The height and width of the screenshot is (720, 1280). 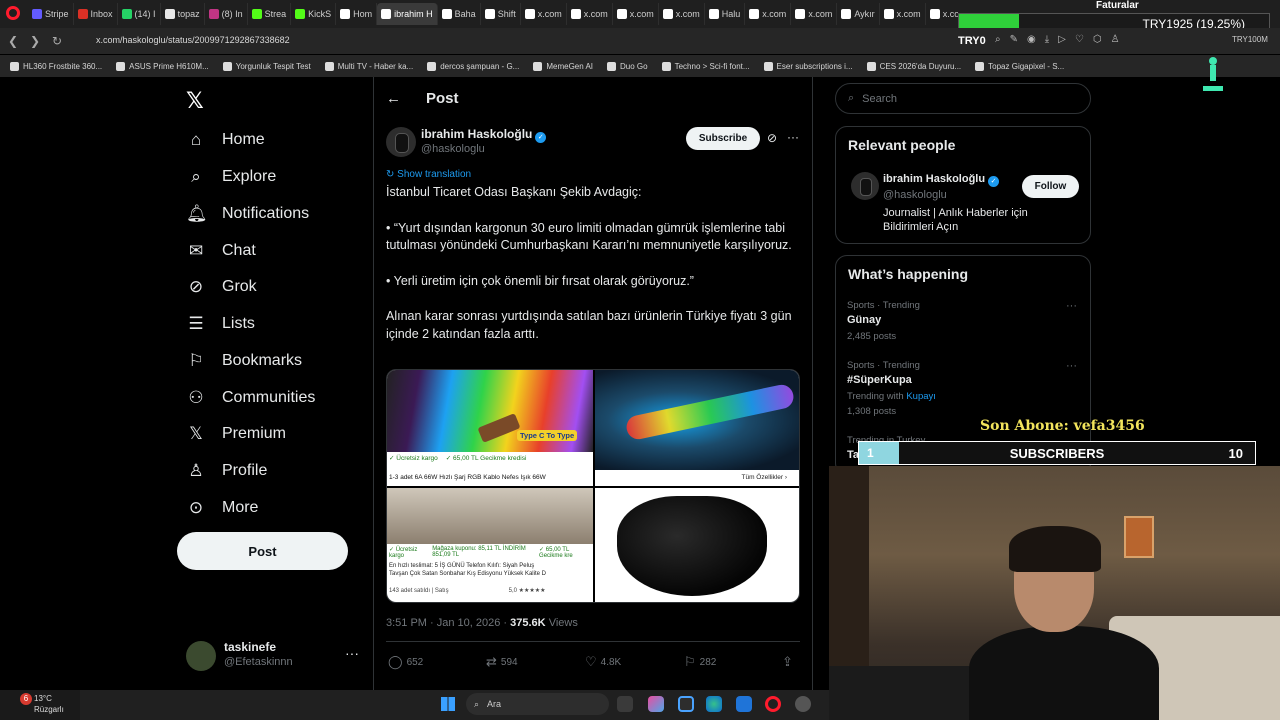 I want to click on nav-premium: 𝕏 Premium, so click(x=236, y=434).